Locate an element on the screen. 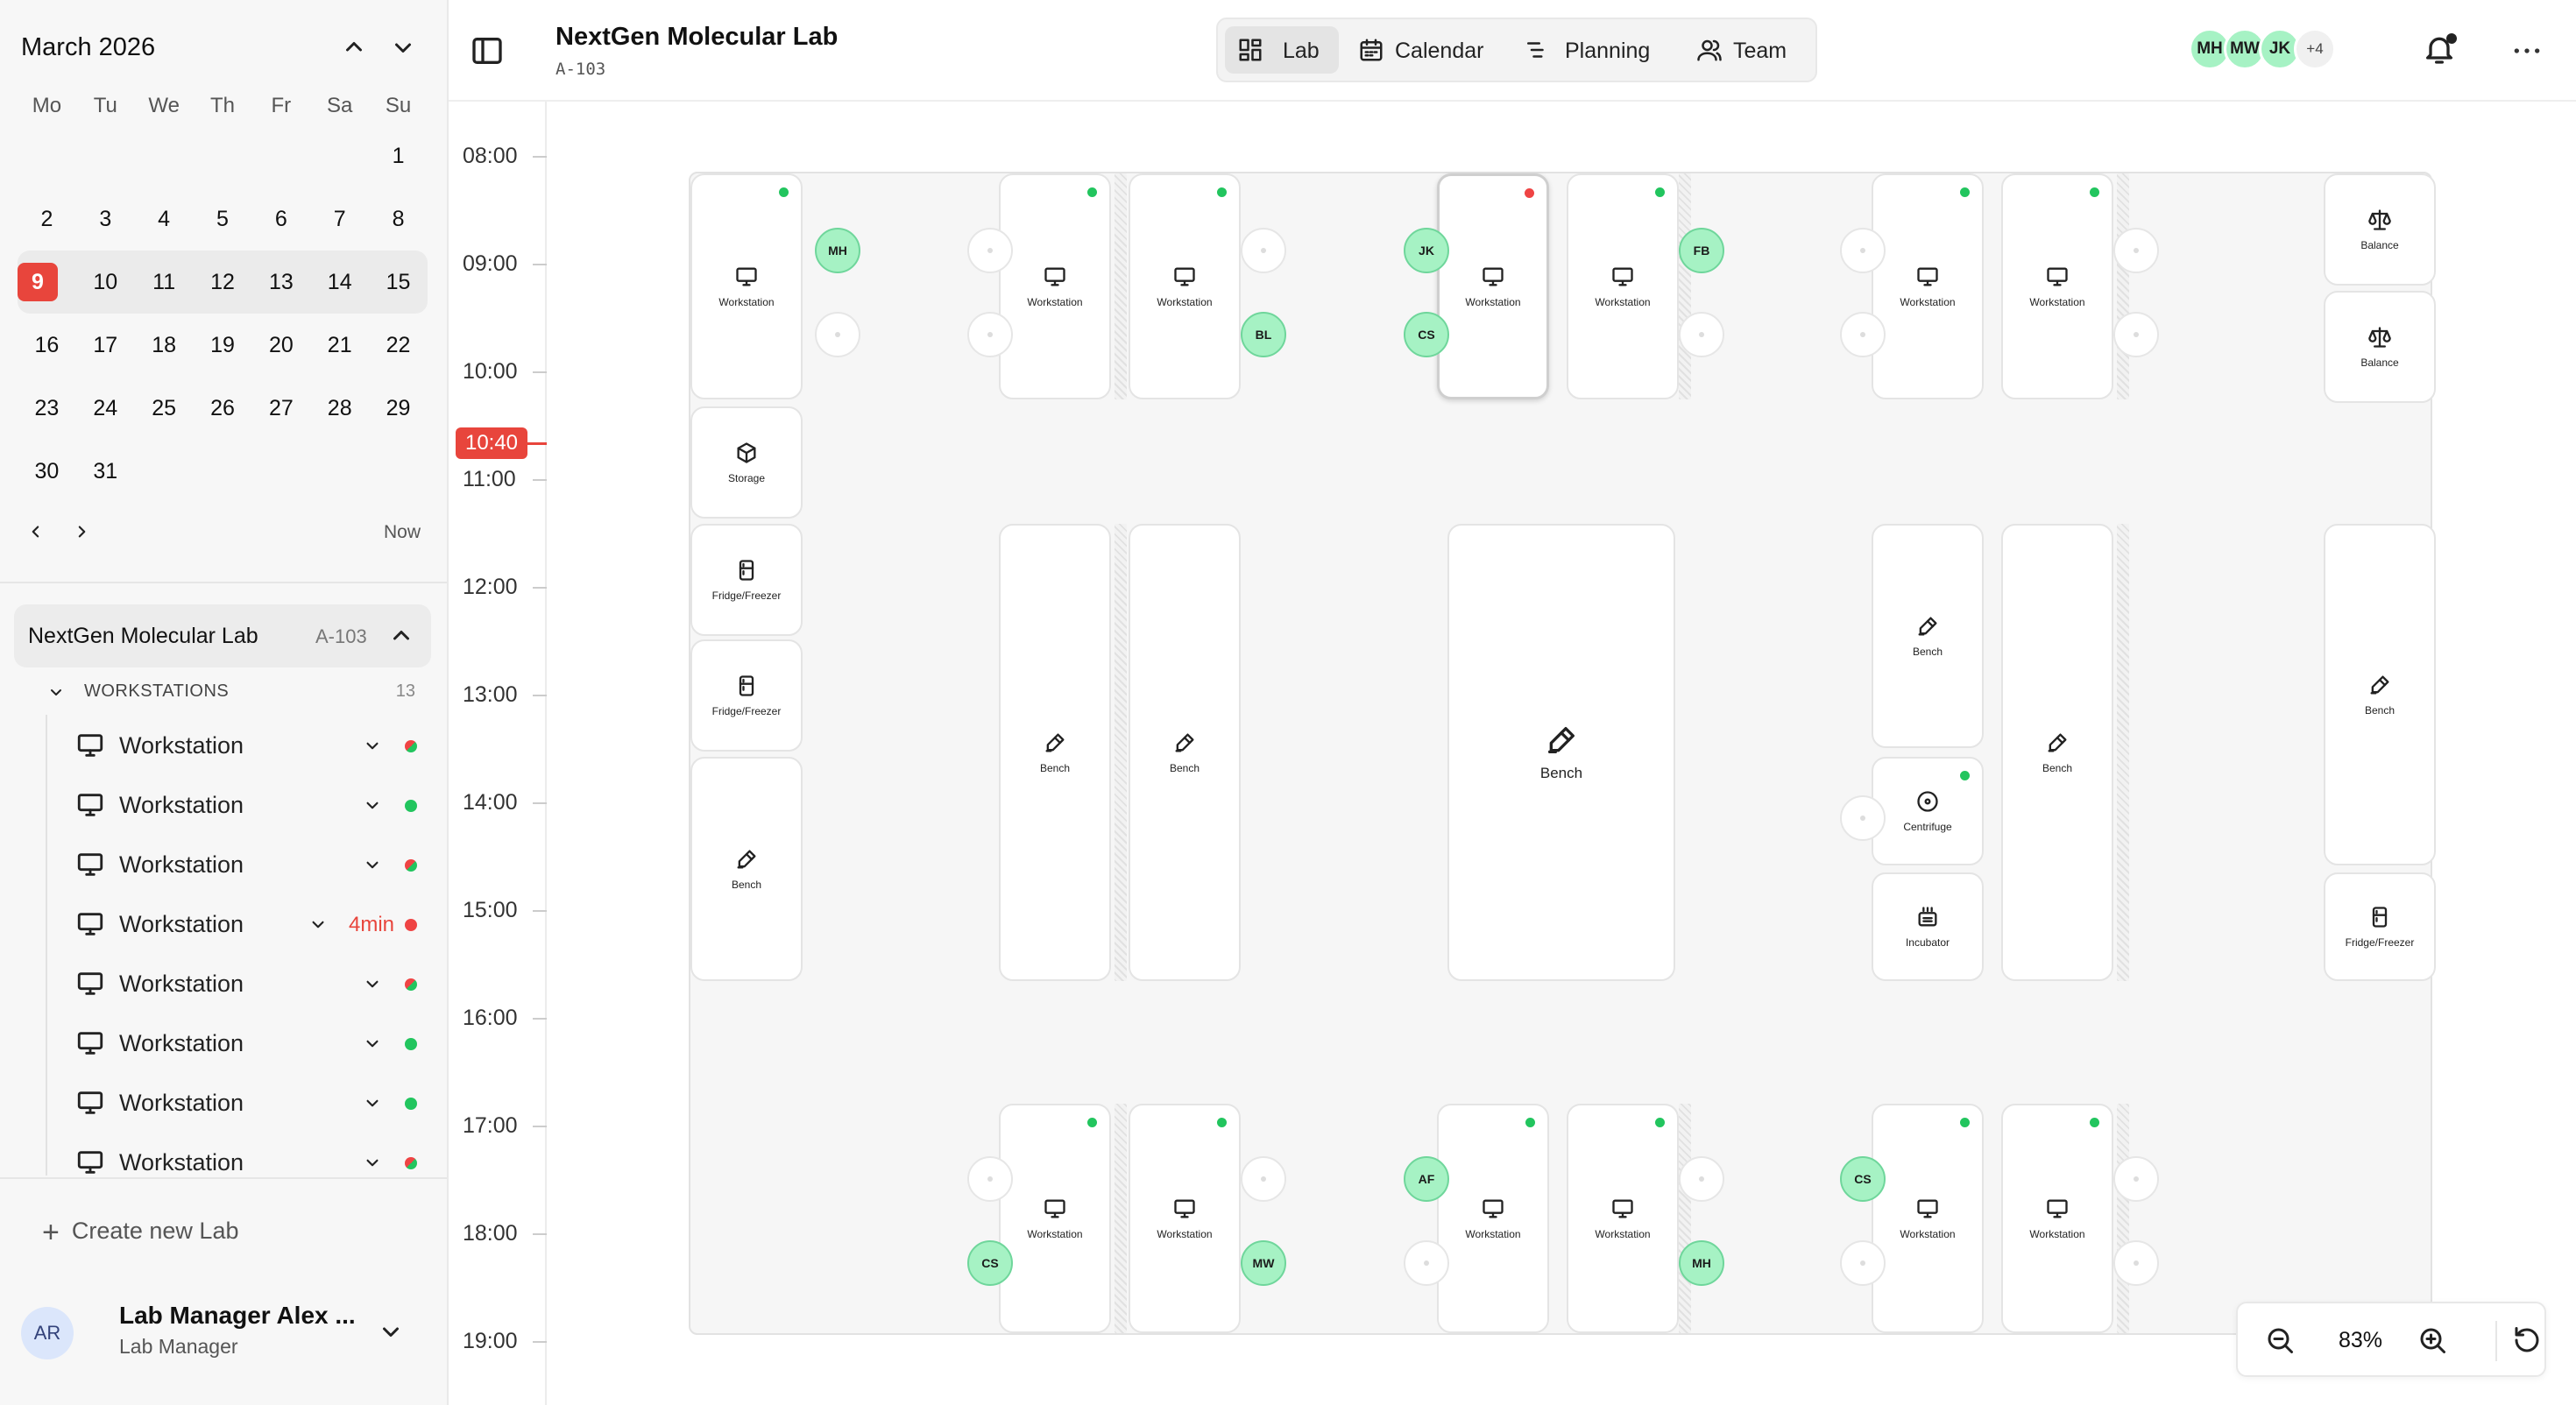 The height and width of the screenshot is (1405, 2576). calendar-day: 19 is located at coordinates (223, 346).